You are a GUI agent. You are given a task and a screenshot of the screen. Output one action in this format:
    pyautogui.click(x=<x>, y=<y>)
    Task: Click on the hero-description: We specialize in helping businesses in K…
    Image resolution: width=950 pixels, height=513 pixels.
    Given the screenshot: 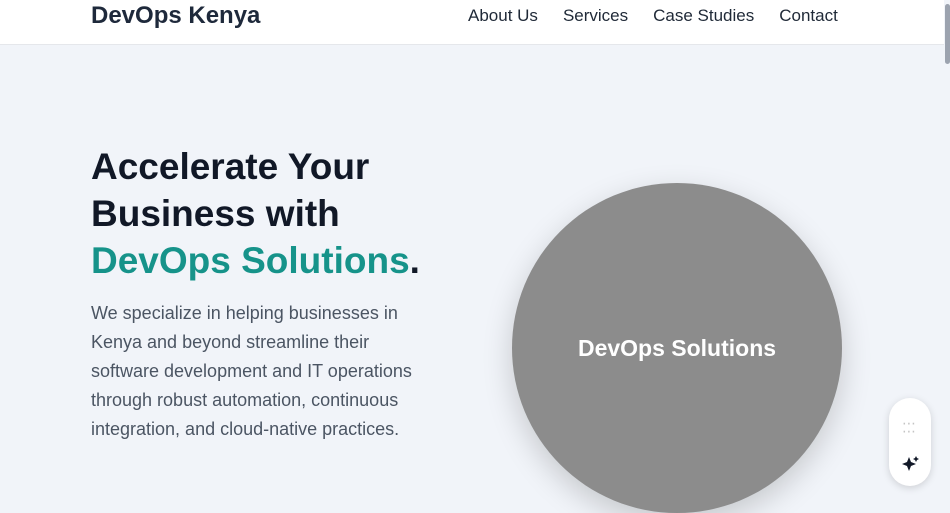 What is the action you would take?
    pyautogui.click(x=251, y=371)
    